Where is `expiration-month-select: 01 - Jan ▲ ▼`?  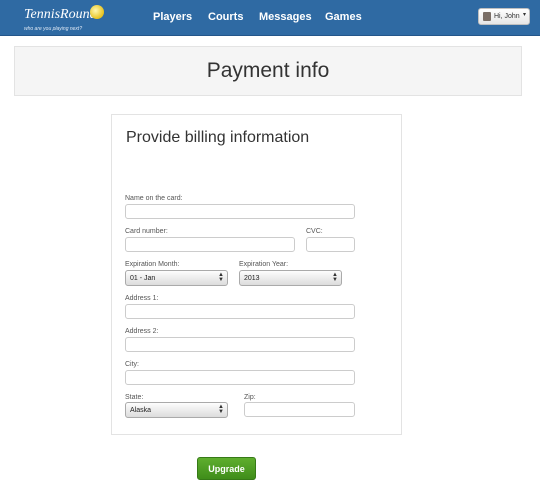
expiration-month-select: 01 - Jan ▲ ▼ is located at coordinates (176, 278).